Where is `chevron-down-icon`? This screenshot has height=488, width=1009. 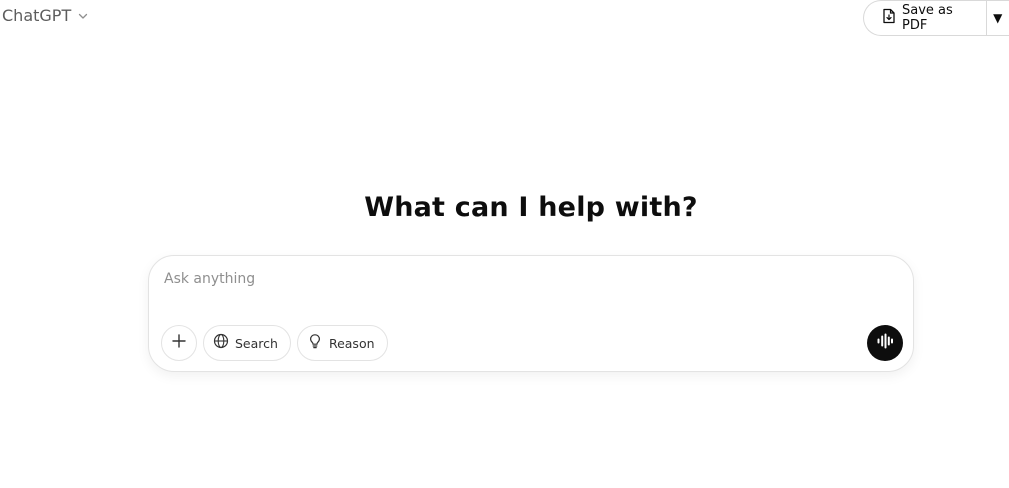
chevron-down-icon is located at coordinates (83, 16).